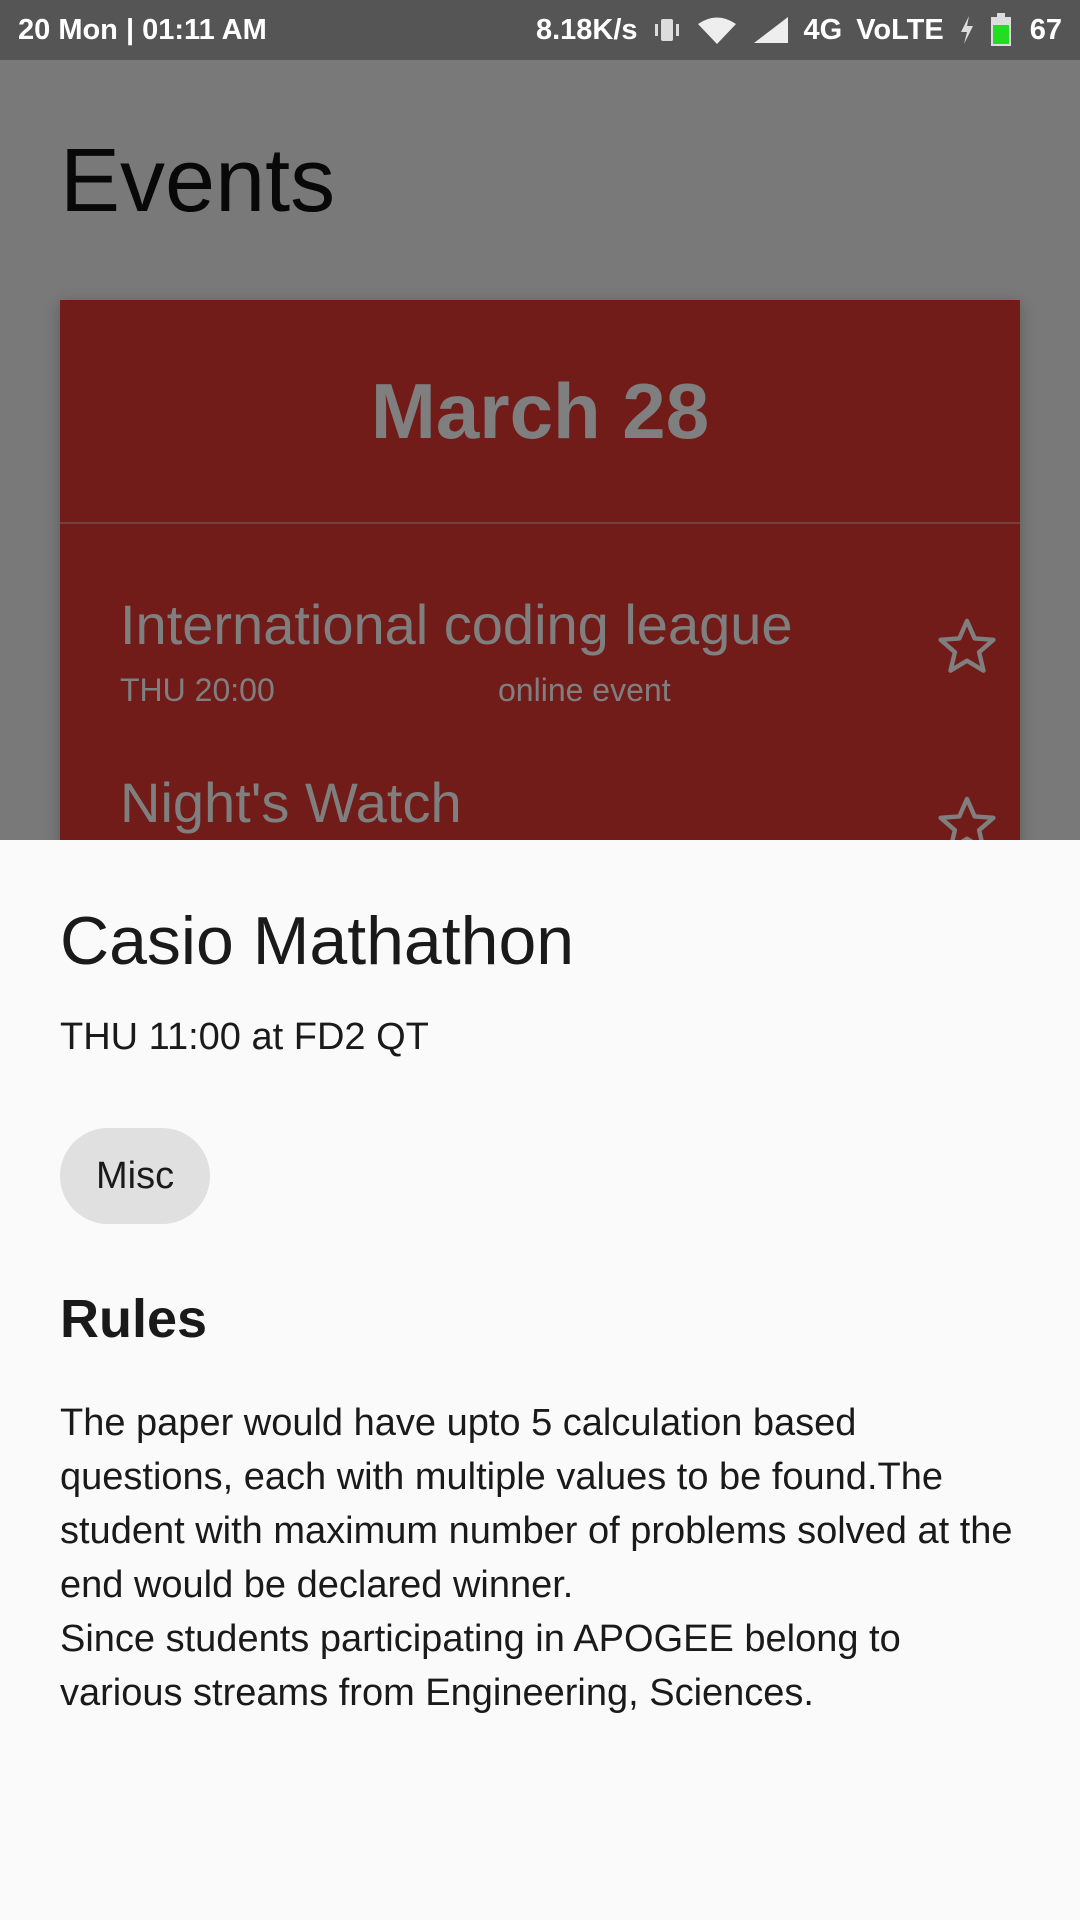 Image resolution: width=1080 pixels, height=1920 pixels. Describe the element at coordinates (142, 29) in the screenshot. I see `status-date-time: 20 Mon | 01:11 AM` at that location.